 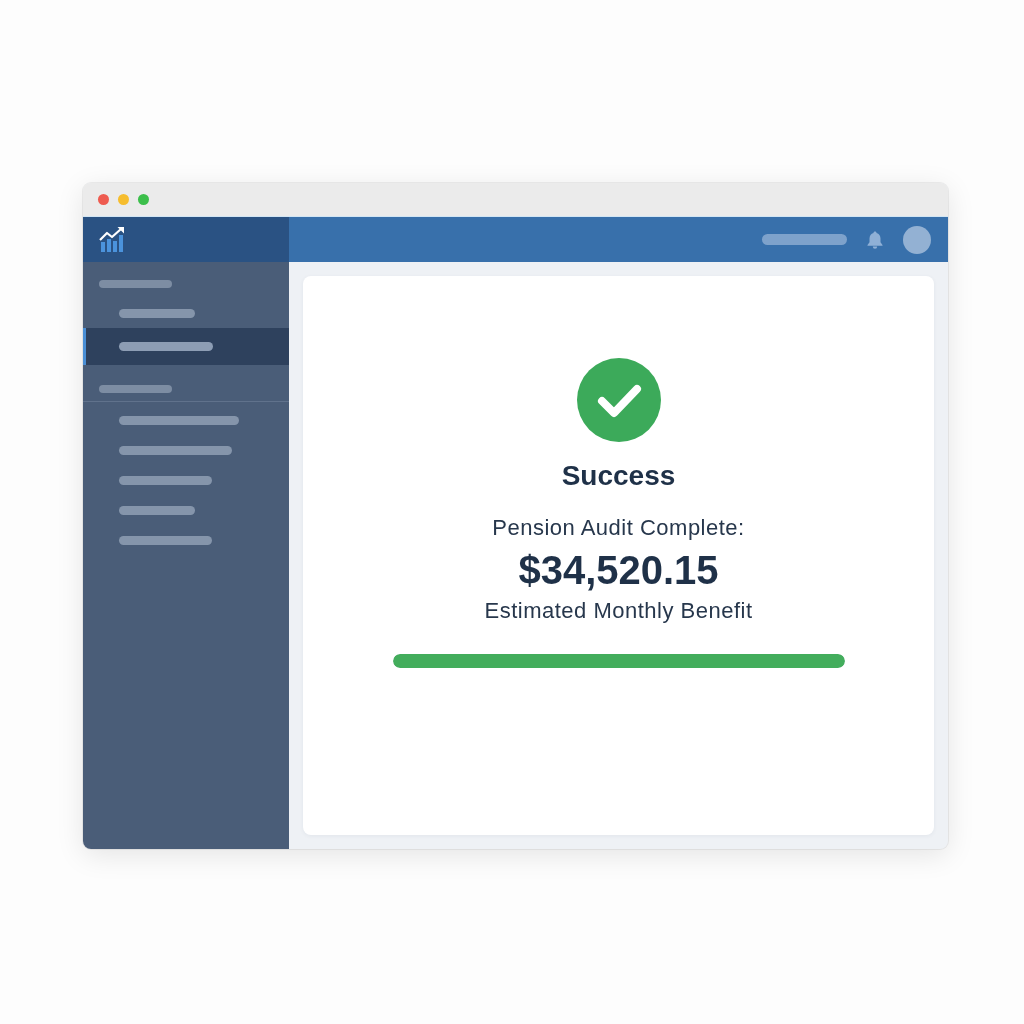 What do you see at coordinates (618, 570) in the screenshot?
I see `benefit-amount: $34,520.15` at bounding box center [618, 570].